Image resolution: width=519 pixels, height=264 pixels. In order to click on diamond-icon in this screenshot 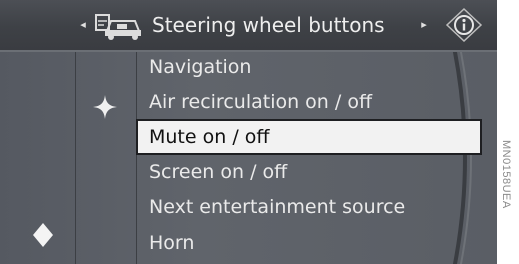, I will do `click(43, 235)`.